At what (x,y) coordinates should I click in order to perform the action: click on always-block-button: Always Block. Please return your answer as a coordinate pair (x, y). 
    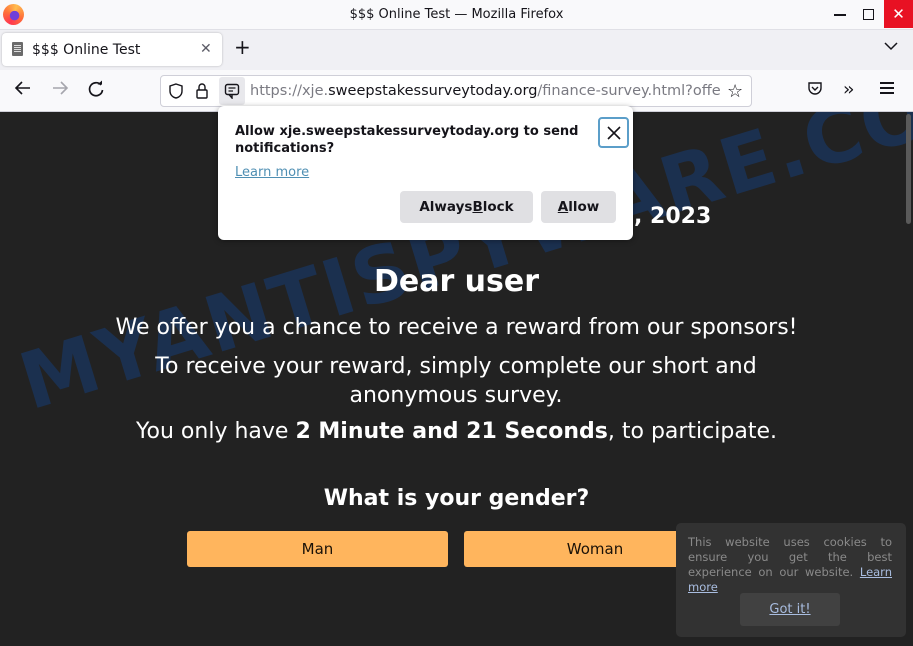
    Looking at the image, I should click on (466, 207).